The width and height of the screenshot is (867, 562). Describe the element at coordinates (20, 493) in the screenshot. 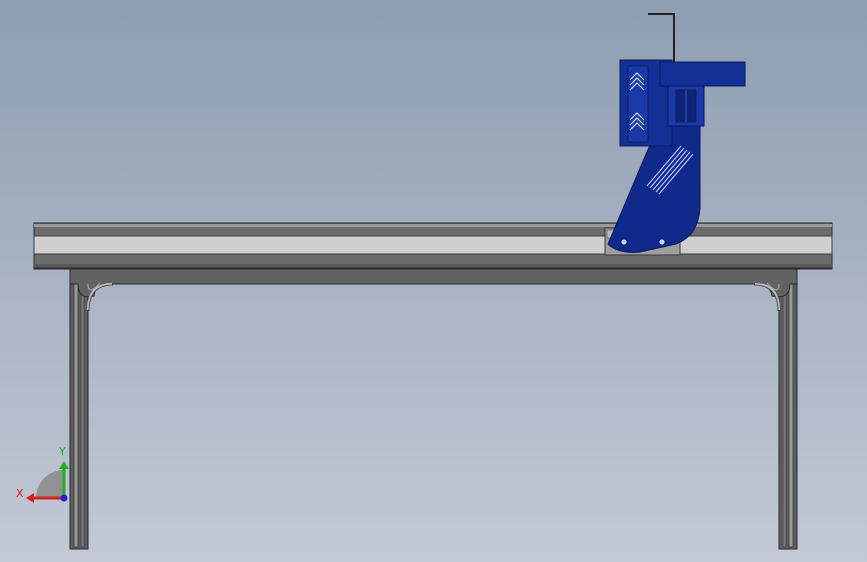

I see `x-axis-label: X` at that location.